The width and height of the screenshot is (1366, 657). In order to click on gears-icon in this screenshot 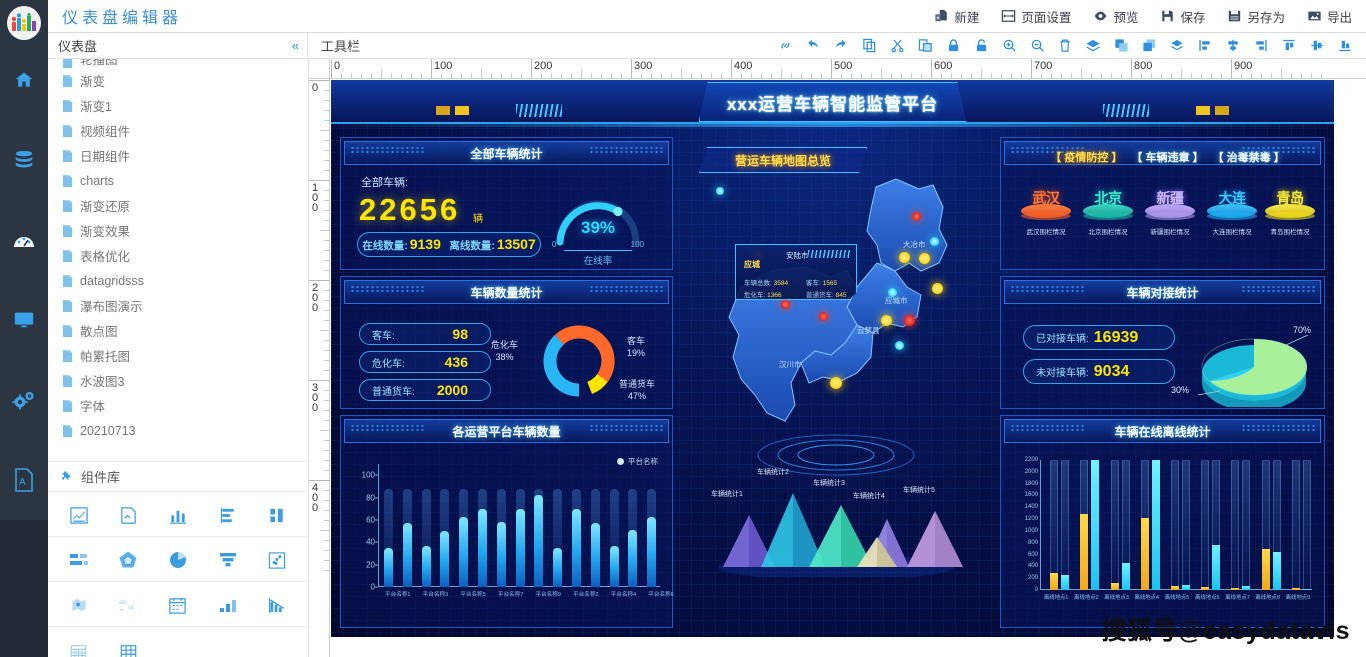, I will do `click(24, 400)`.